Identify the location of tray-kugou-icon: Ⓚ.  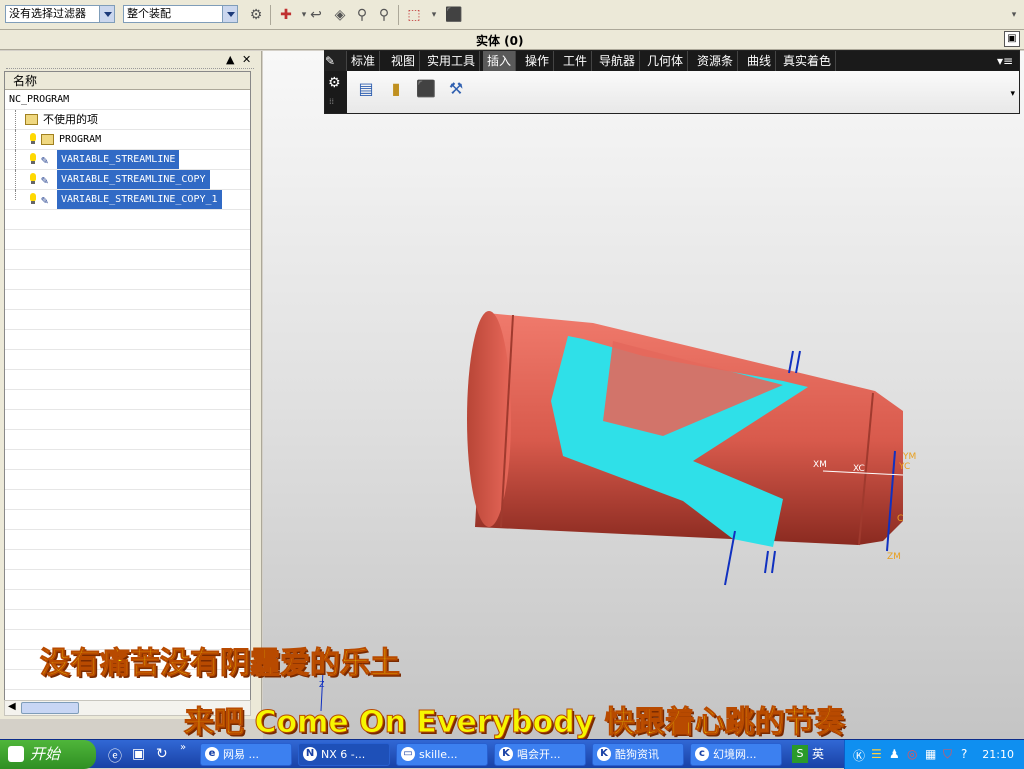
(859, 755).